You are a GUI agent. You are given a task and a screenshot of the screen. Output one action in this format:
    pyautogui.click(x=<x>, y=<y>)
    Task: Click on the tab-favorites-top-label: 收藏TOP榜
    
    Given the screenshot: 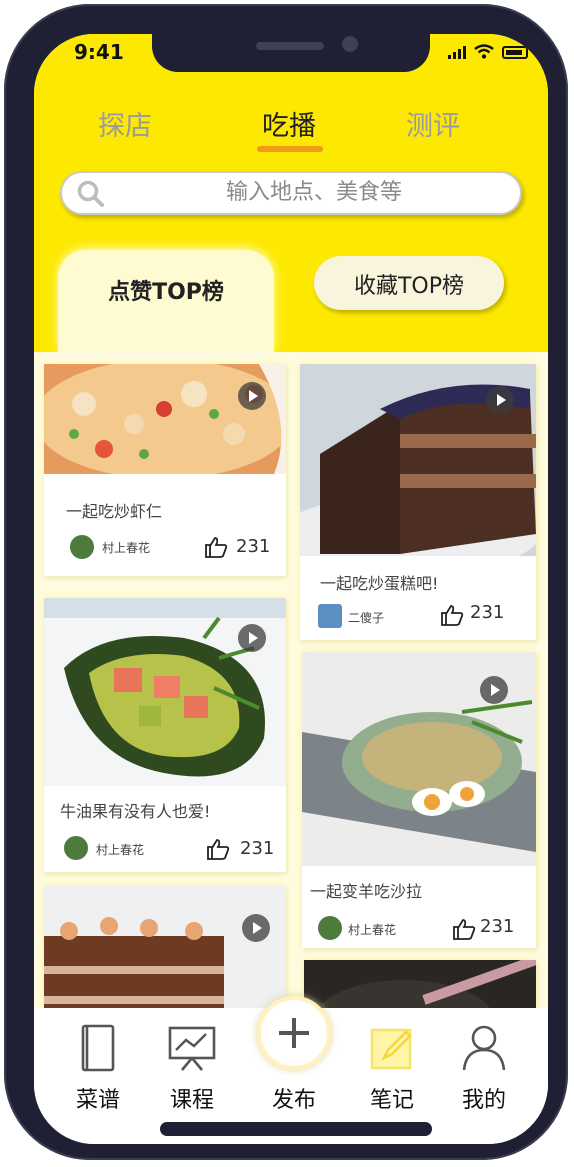 What is the action you would take?
    pyautogui.click(x=409, y=286)
    